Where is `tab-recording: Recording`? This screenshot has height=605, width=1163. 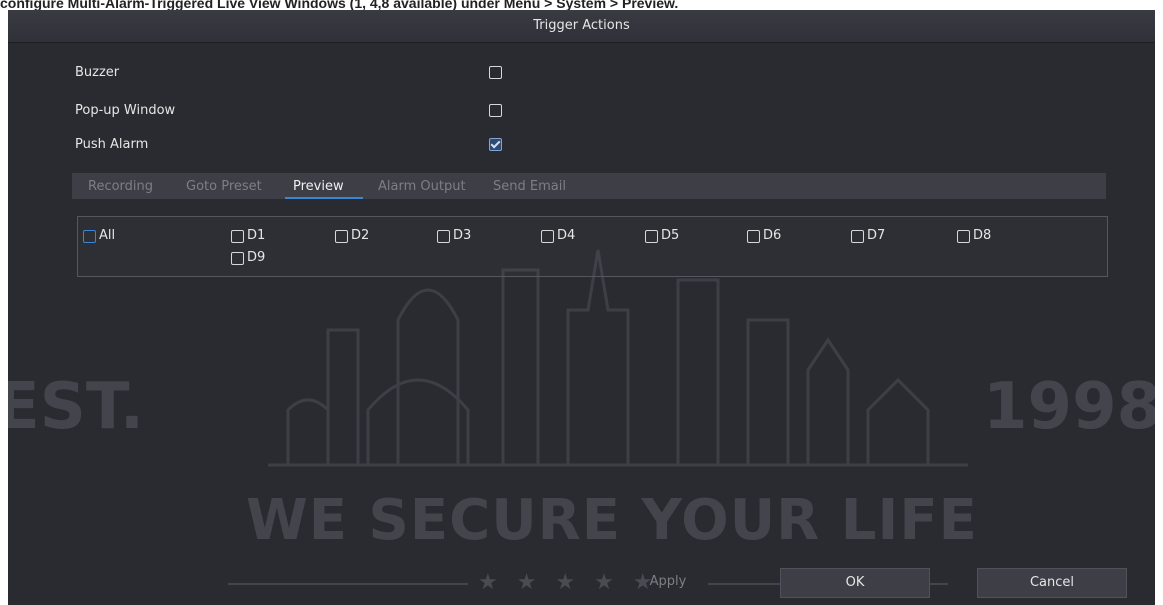
tab-recording: Recording is located at coordinates (120, 186).